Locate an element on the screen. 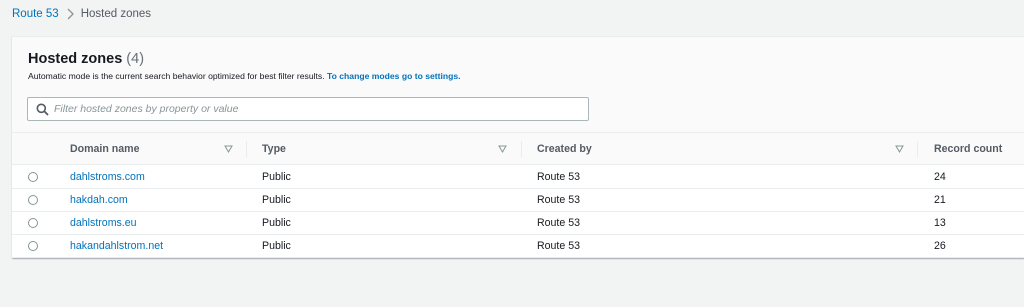  page-title: Hosted zones (4) is located at coordinates (86, 59).